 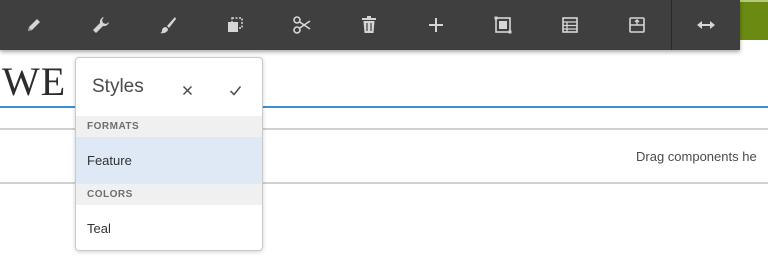 What do you see at coordinates (169, 227) in the screenshot?
I see `style-option-teal: Teal` at bounding box center [169, 227].